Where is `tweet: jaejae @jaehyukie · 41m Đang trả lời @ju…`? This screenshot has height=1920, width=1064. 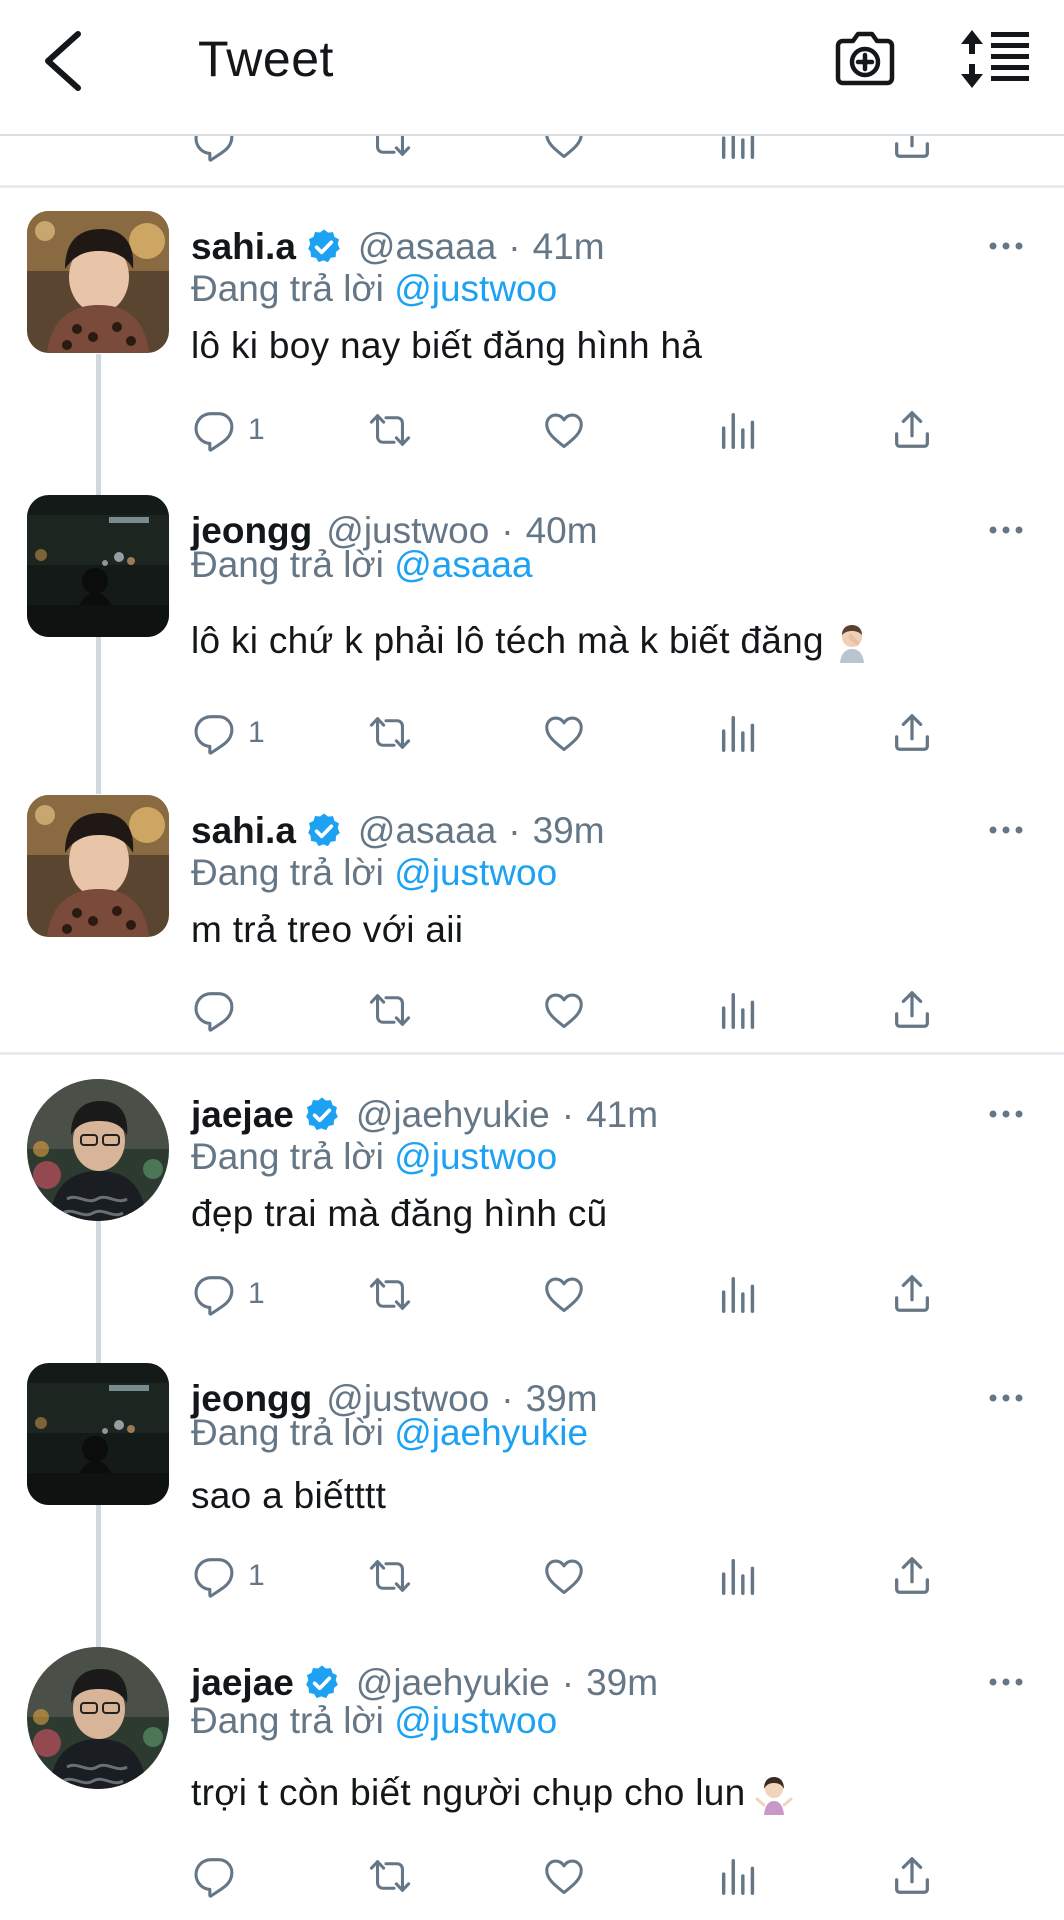 tweet: jaejae @jaehyukie · 41m Đang trả lời @ju… is located at coordinates (532, 1217).